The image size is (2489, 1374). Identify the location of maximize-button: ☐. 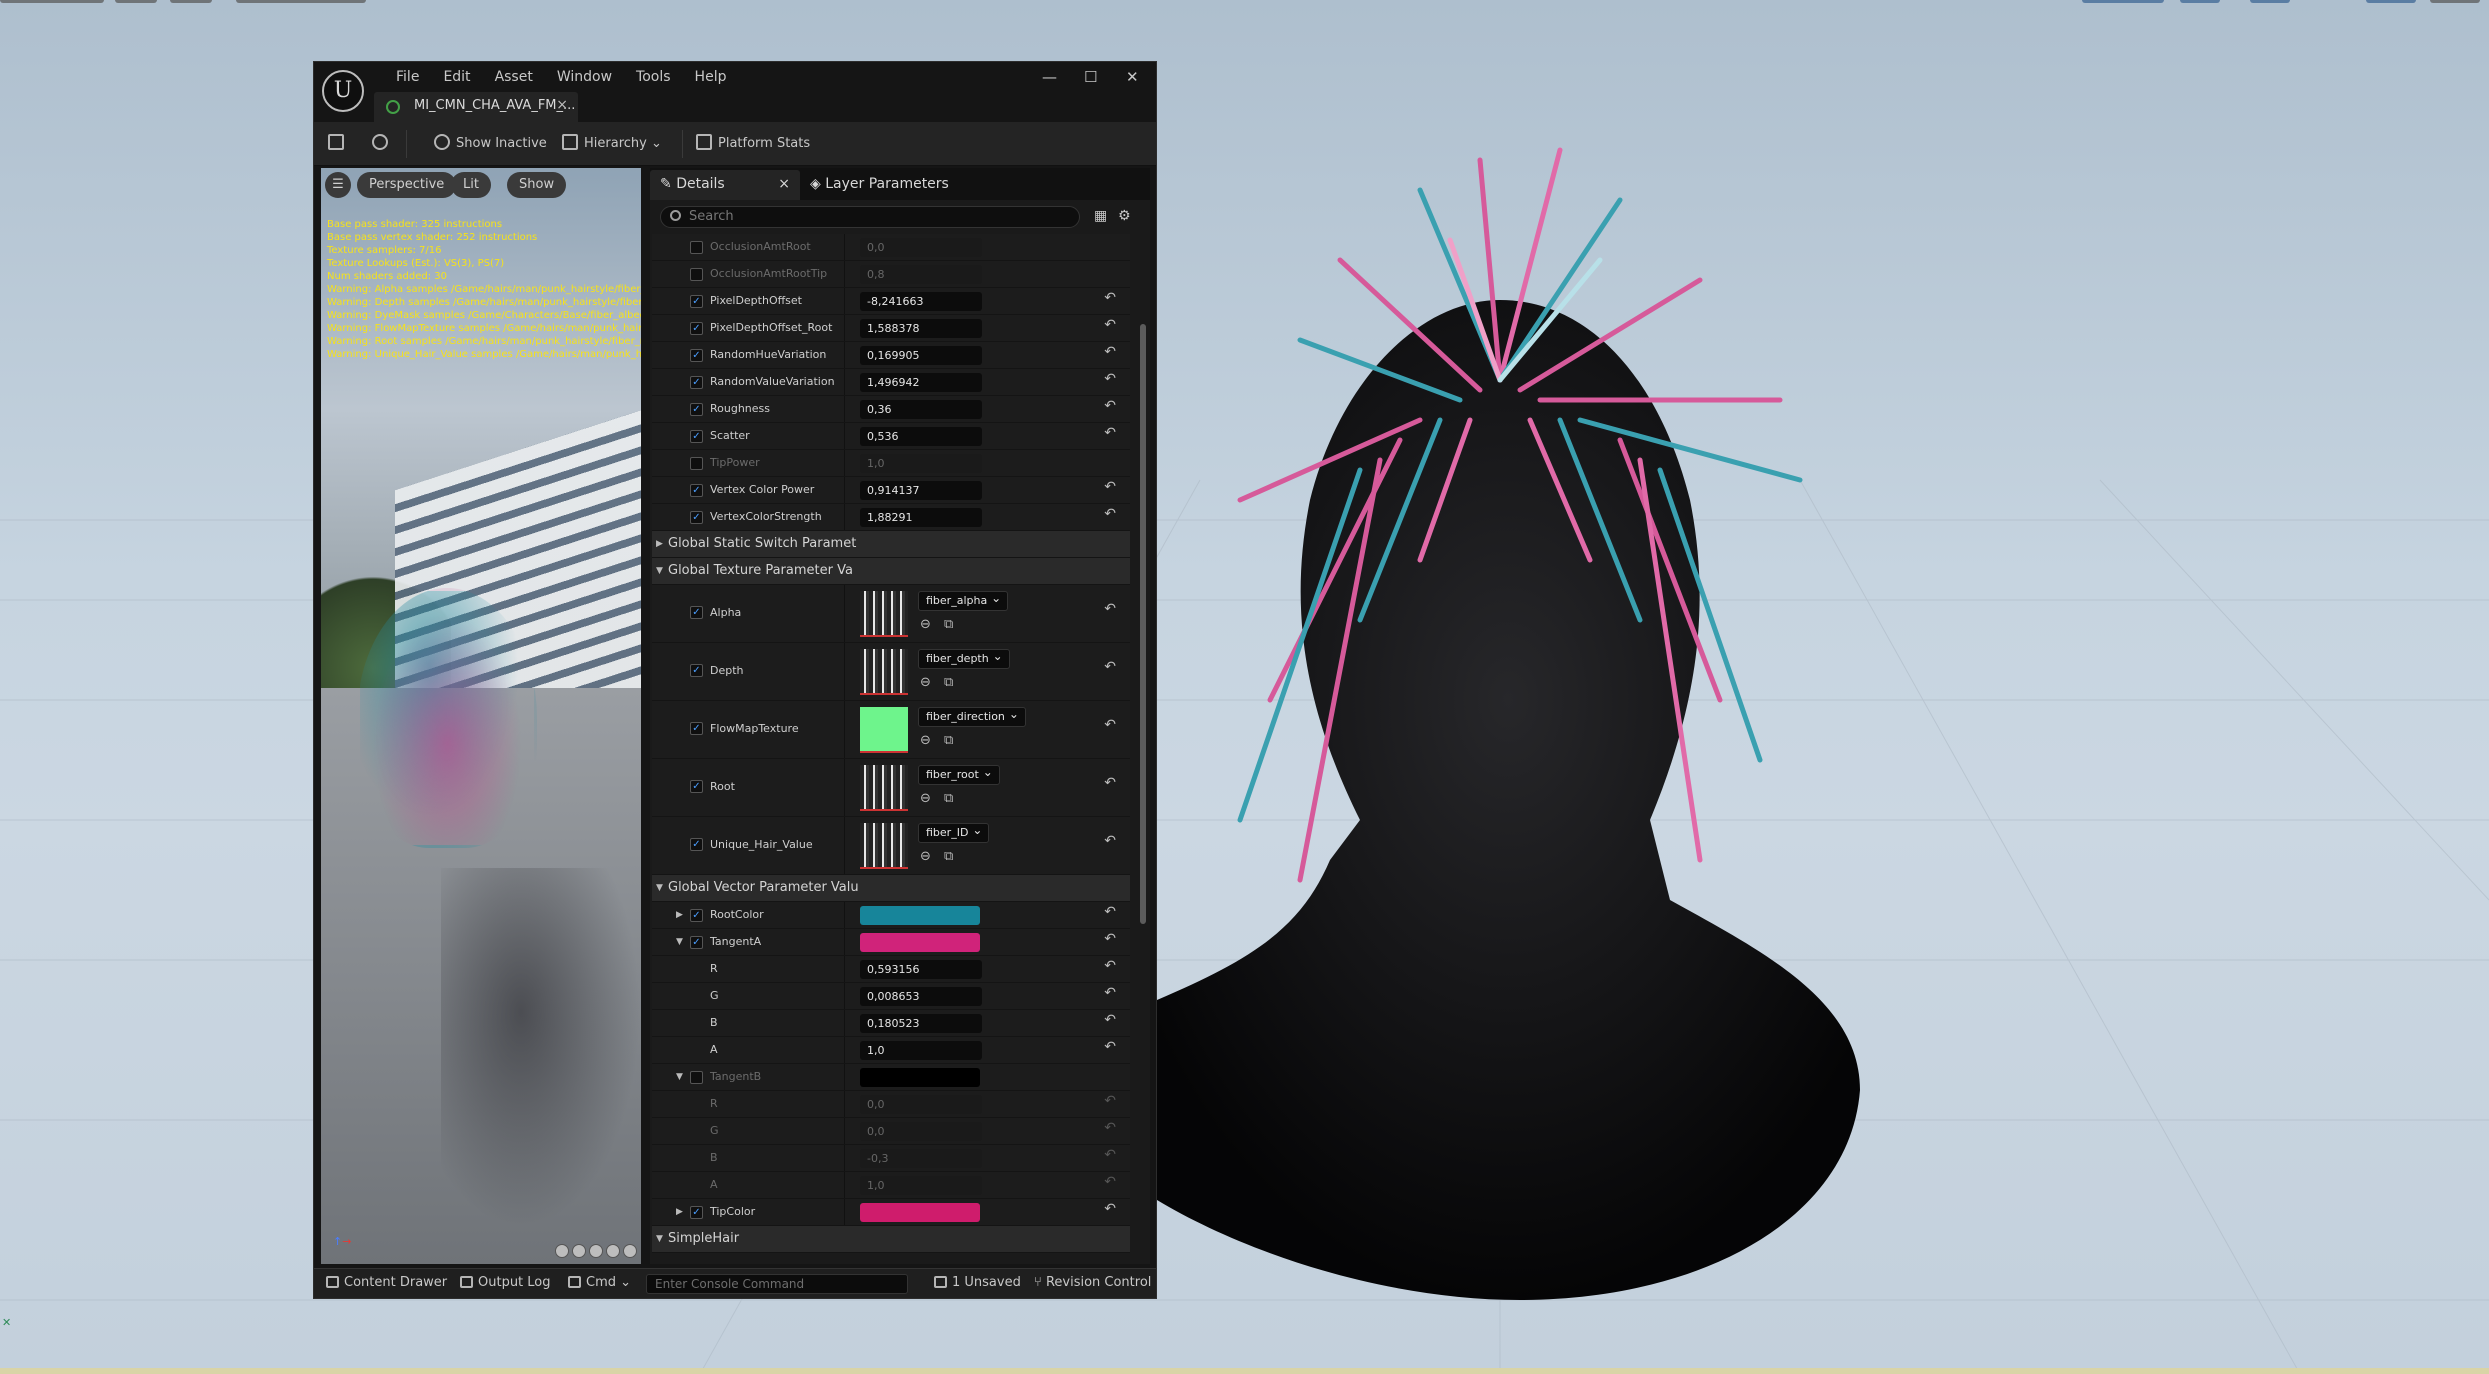
(1090, 77).